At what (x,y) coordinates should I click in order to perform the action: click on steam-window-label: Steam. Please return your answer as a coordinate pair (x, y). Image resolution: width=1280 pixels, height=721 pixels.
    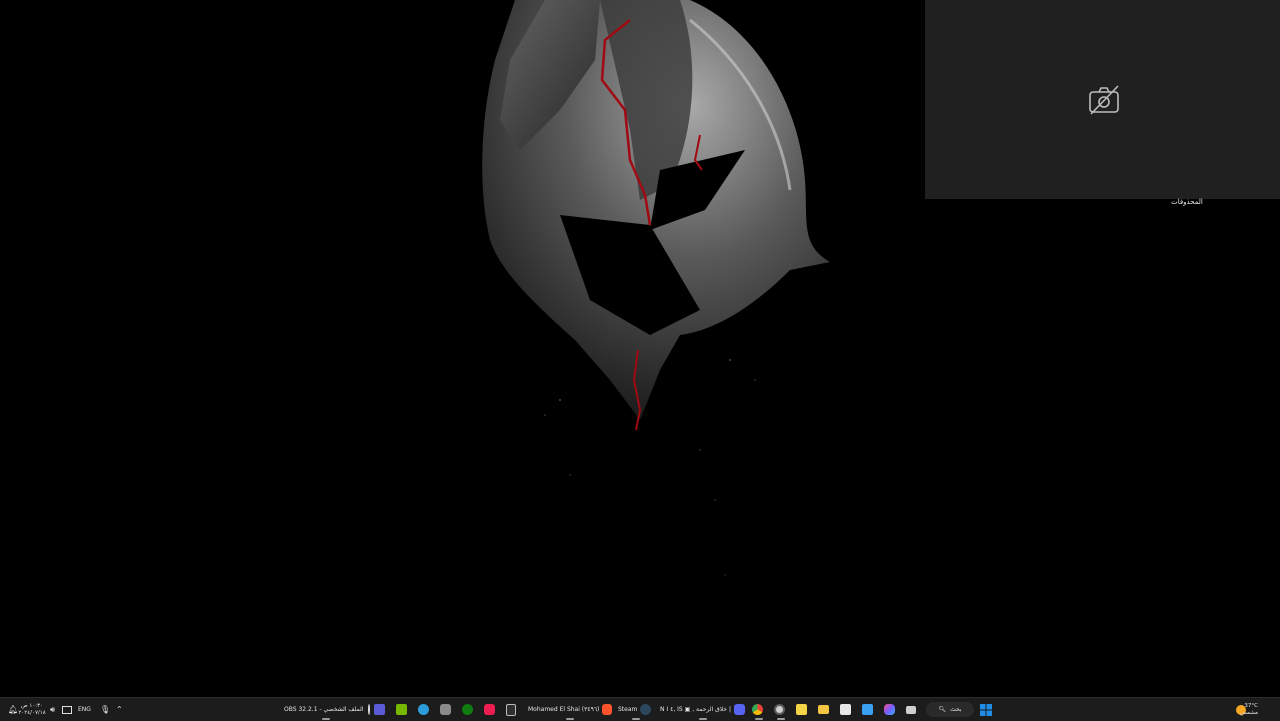
    Looking at the image, I should click on (628, 709).